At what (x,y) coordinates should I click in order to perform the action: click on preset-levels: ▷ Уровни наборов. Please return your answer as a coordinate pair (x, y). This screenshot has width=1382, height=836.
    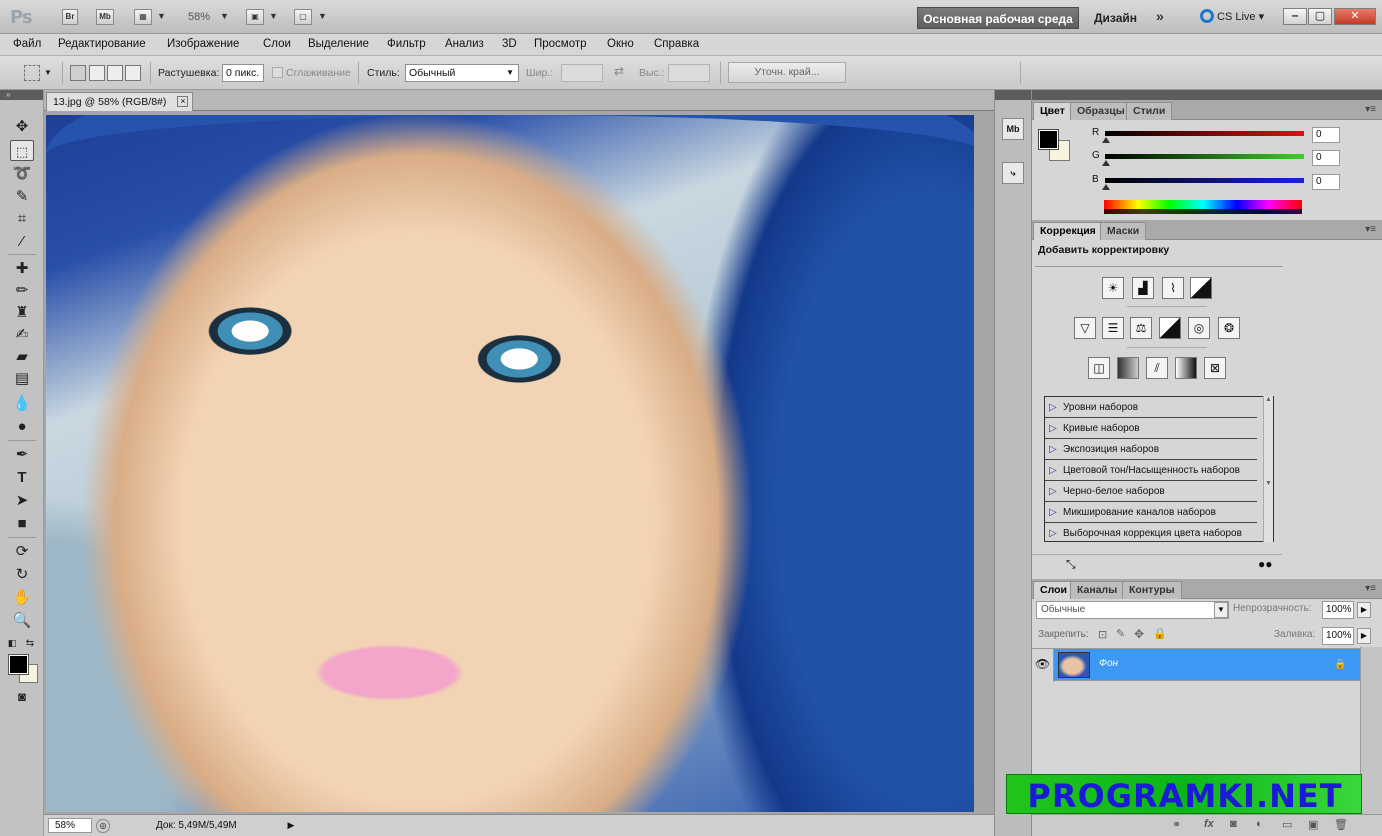
    Looking at the image, I should click on (1151, 407).